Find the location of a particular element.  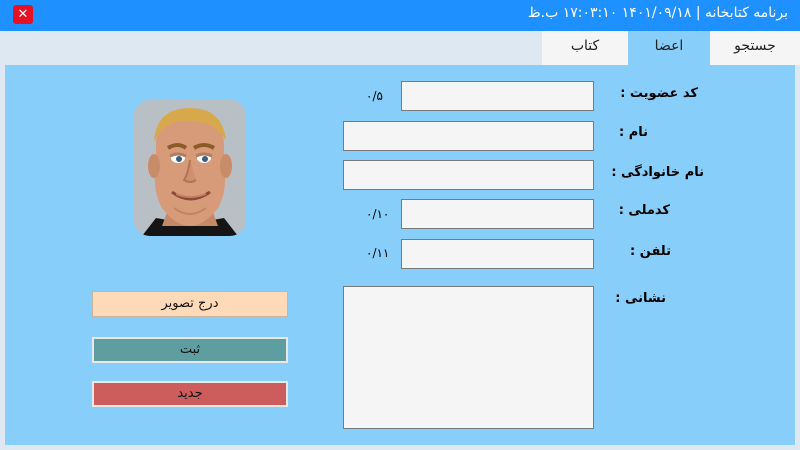

insert-image-button: درج تصویر is located at coordinates (190, 304).